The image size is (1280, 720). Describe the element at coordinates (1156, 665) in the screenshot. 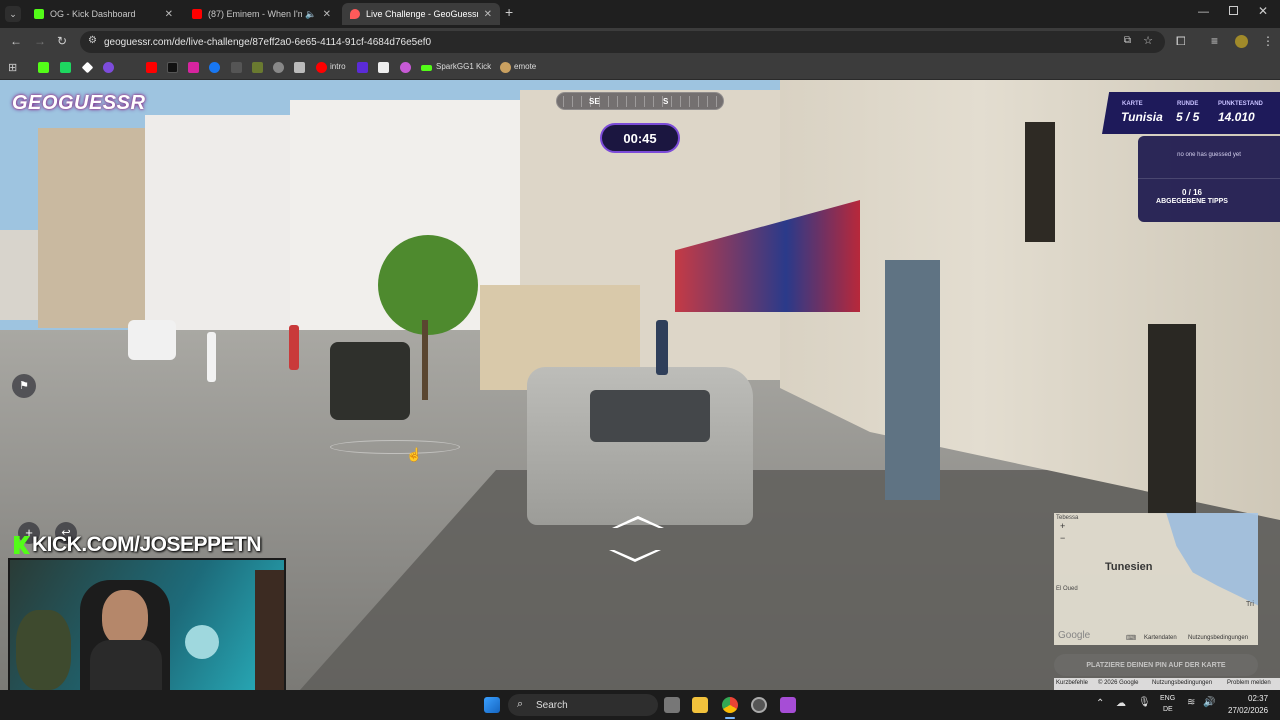

I see `place-pin-button: PLATZIERE DEINEN PIN AUF DER KARTE` at that location.